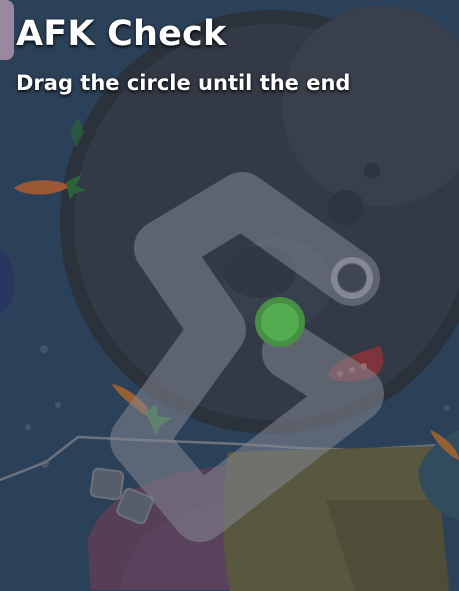 The width and height of the screenshot is (459, 591). I want to click on afk-check-title: AFK Check, so click(121, 34).